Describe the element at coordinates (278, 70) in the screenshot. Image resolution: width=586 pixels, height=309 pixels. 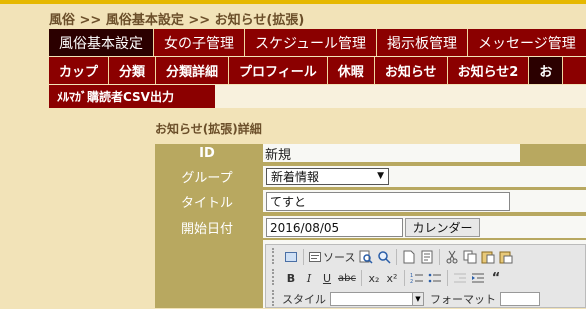
I see `nav-item-profile: プロフィール` at that location.